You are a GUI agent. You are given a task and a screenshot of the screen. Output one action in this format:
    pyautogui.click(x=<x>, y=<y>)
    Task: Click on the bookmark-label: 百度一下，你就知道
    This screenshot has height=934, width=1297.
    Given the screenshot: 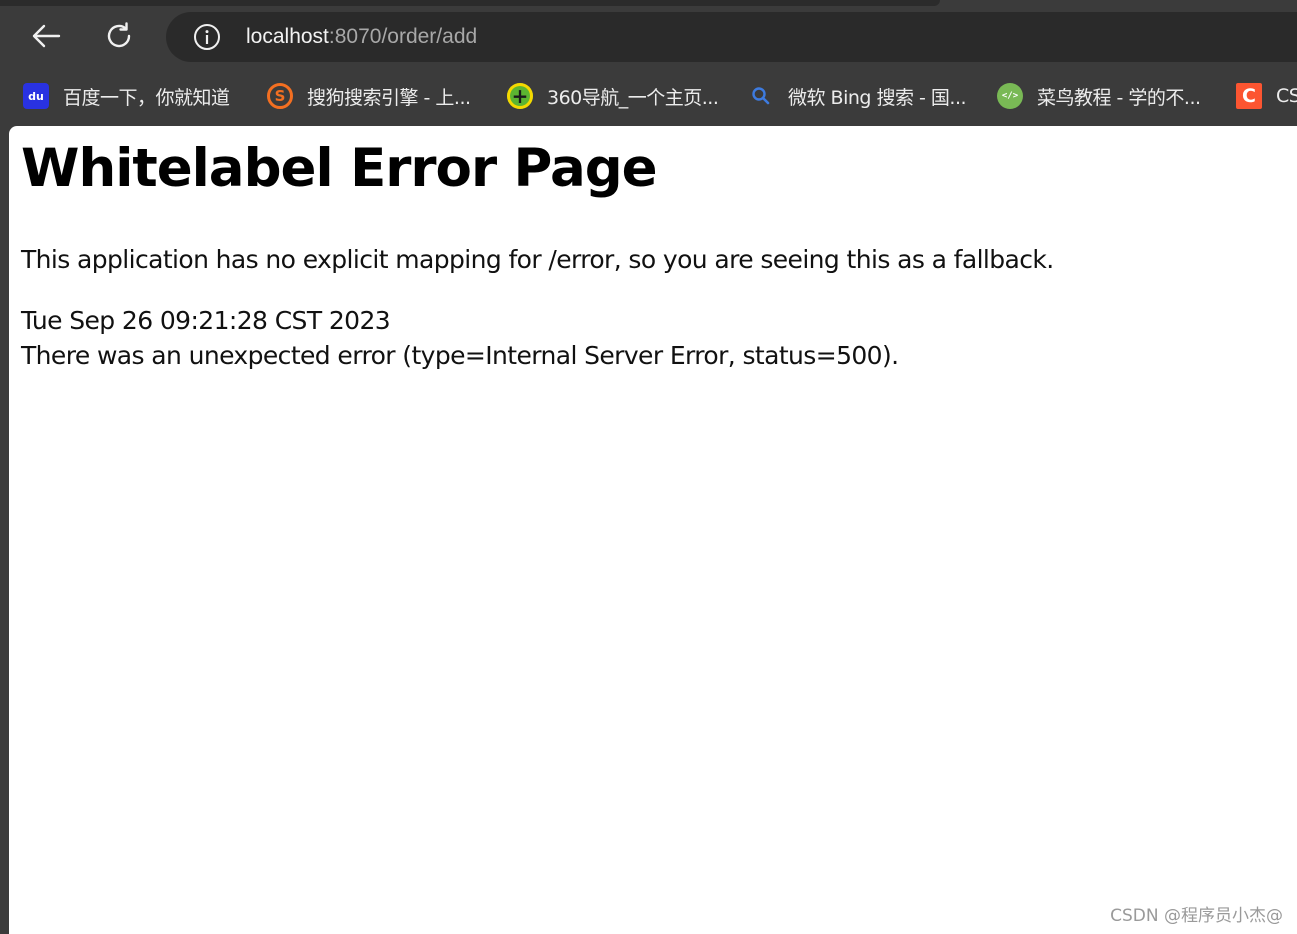 What is the action you would take?
    pyautogui.click(x=146, y=97)
    